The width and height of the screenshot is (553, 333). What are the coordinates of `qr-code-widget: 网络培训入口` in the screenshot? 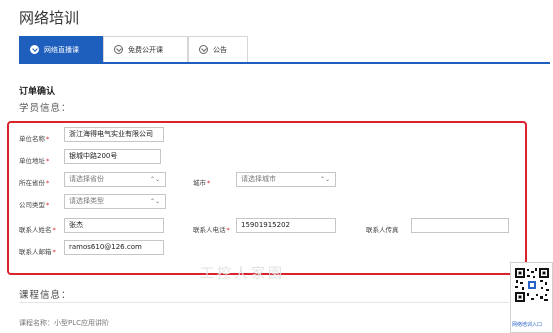 It's located at (531, 297).